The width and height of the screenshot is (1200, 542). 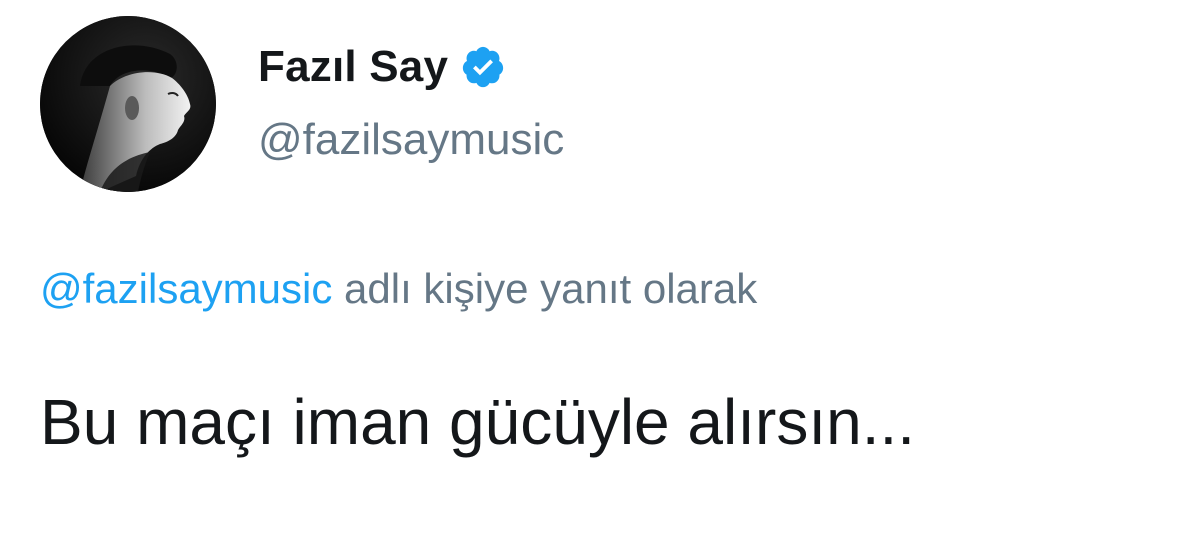 I want to click on author-handle: @fazilsaymusic, so click(x=411, y=140).